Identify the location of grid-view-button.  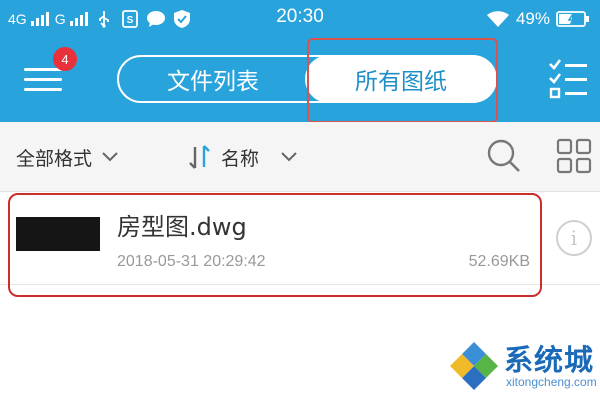
(574, 156).